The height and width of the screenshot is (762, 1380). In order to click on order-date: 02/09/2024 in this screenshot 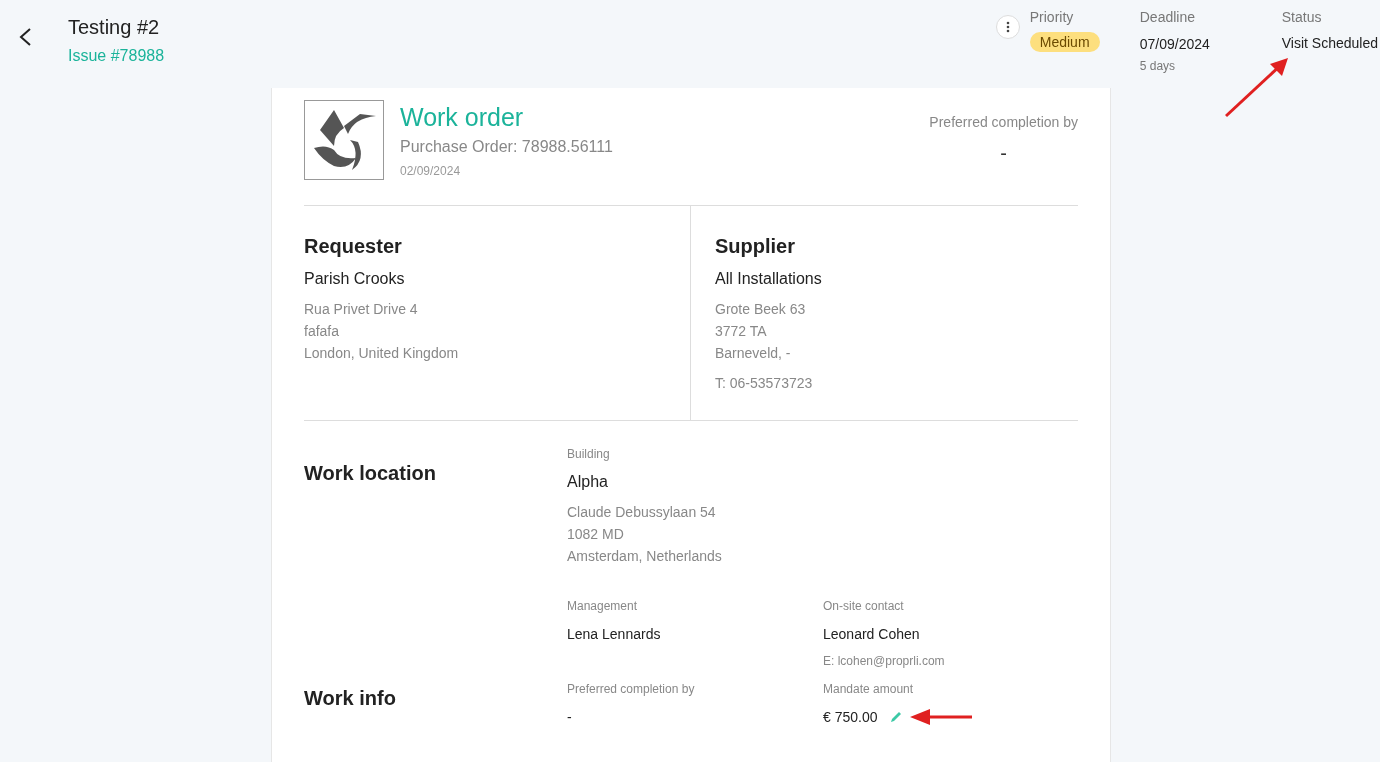, I will do `click(431, 171)`.